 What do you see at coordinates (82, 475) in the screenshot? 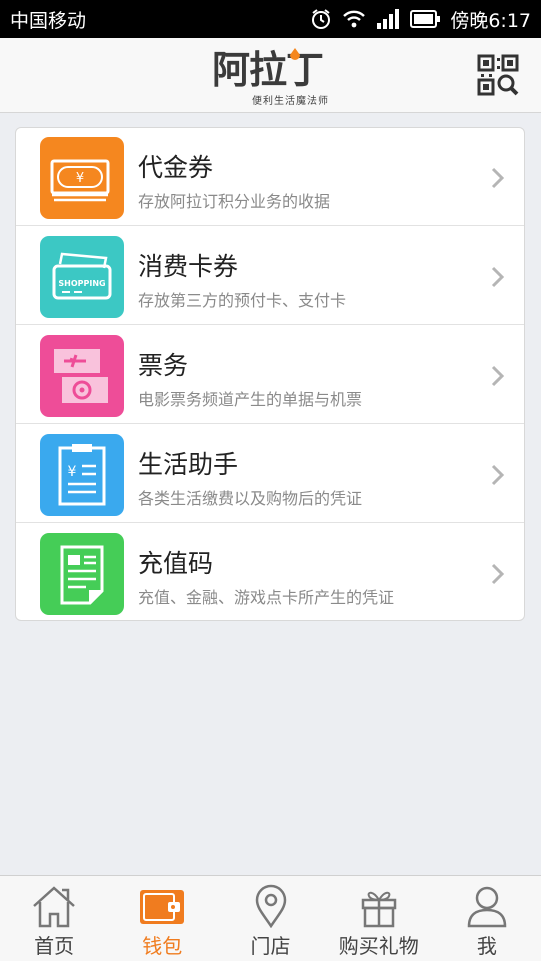
I see `bill-clipboard-icon: ¥` at bounding box center [82, 475].